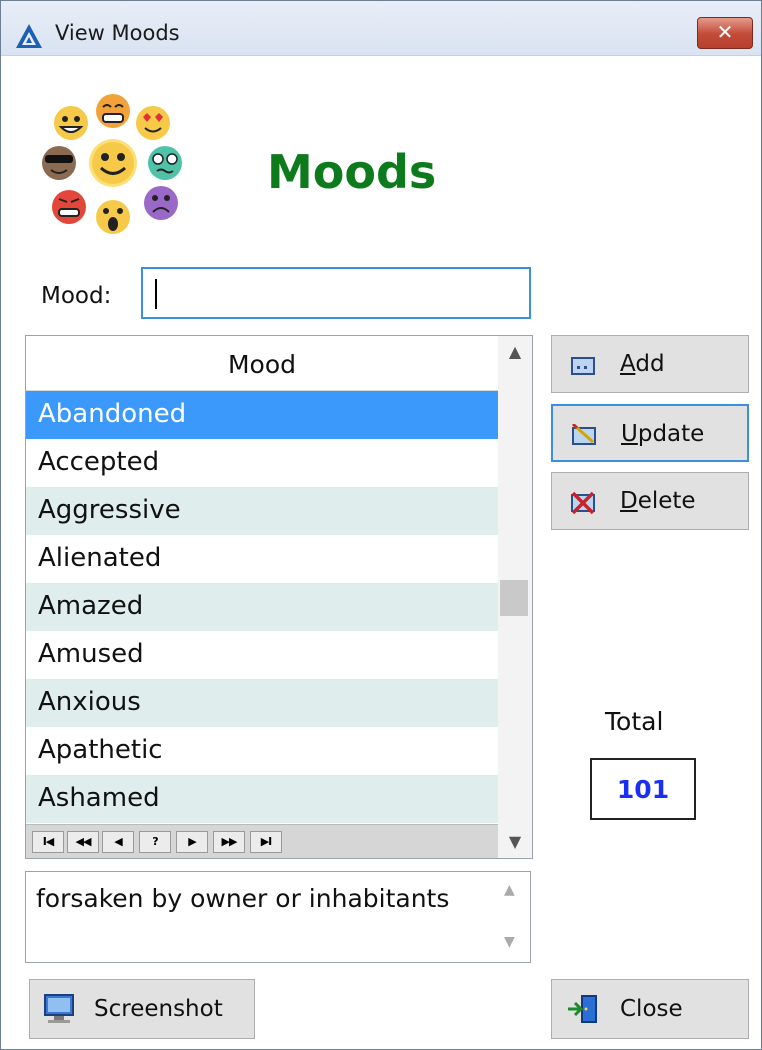 The image size is (762, 1050). Describe the element at coordinates (509, 890) in the screenshot. I see `description-scroll-up-icon: ▲` at that location.